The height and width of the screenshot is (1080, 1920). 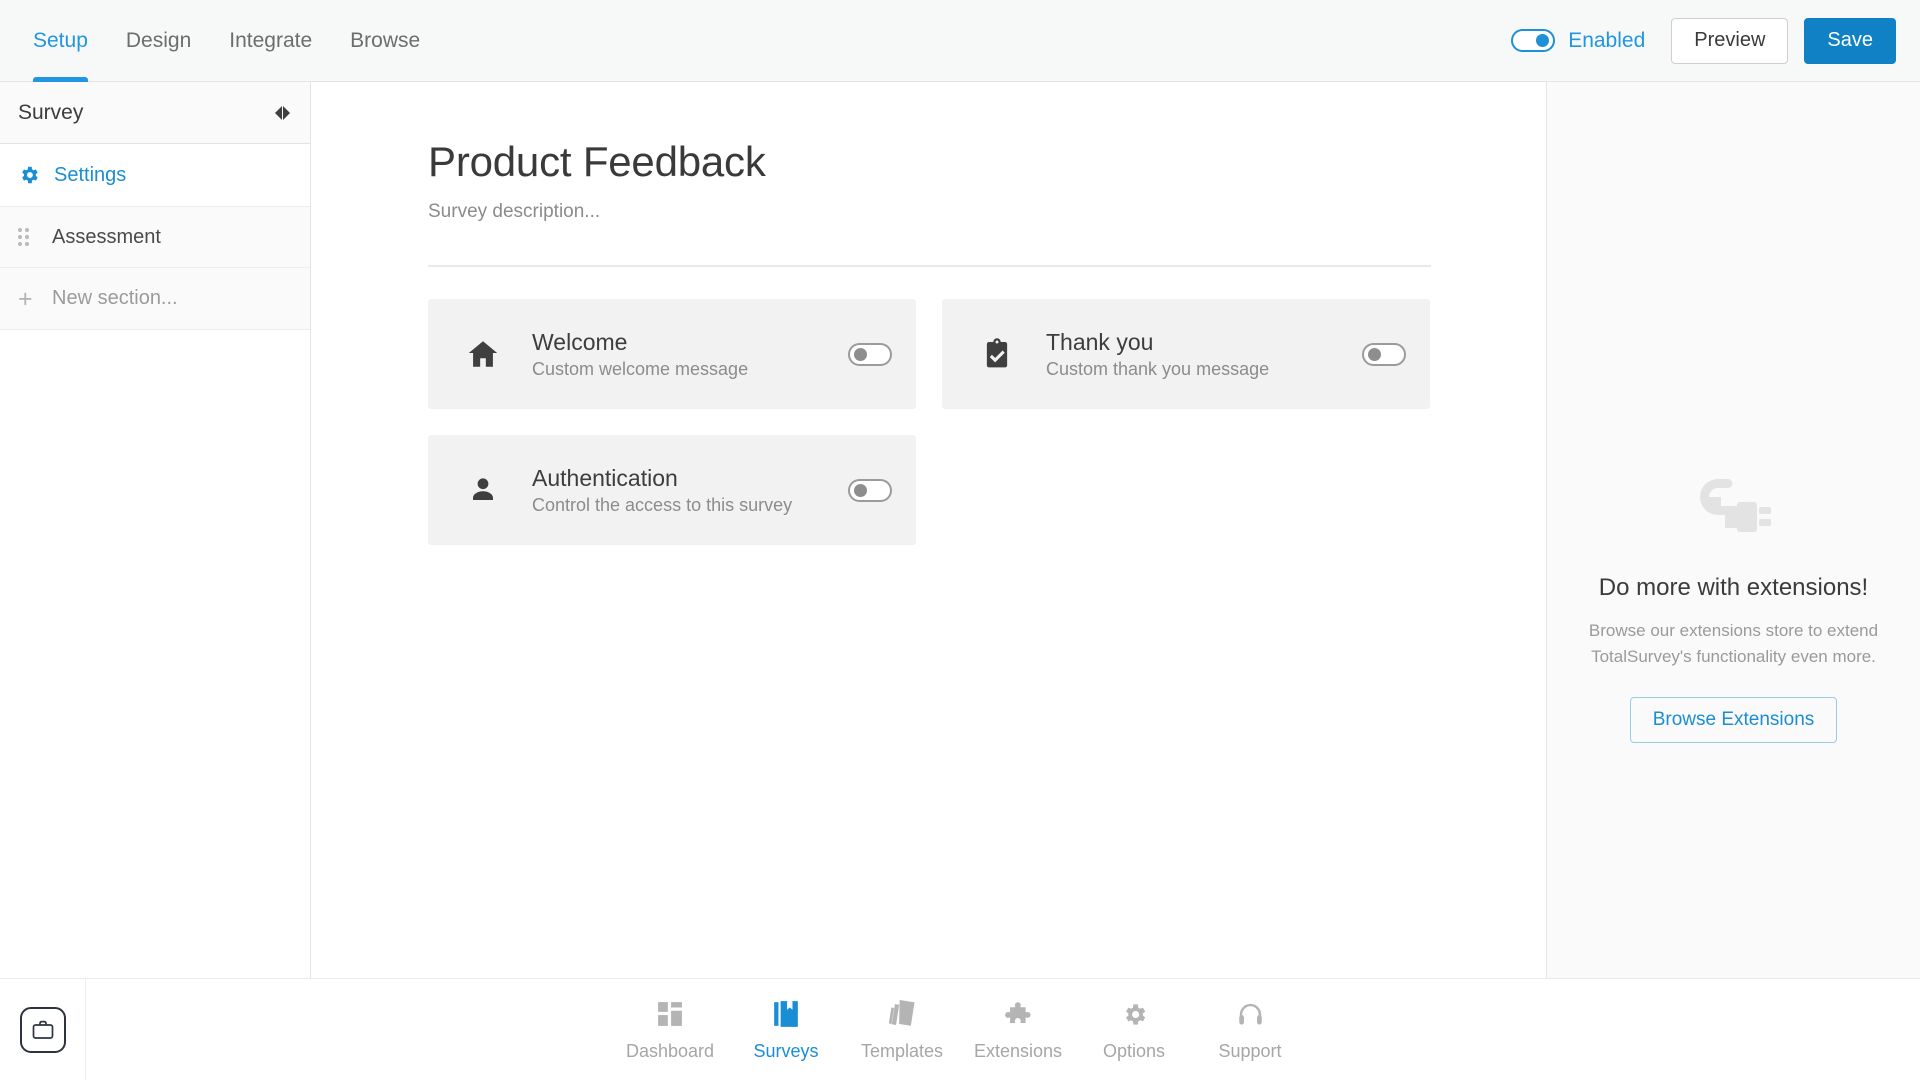 I want to click on tab-setup-label: Setup, so click(x=60, y=40).